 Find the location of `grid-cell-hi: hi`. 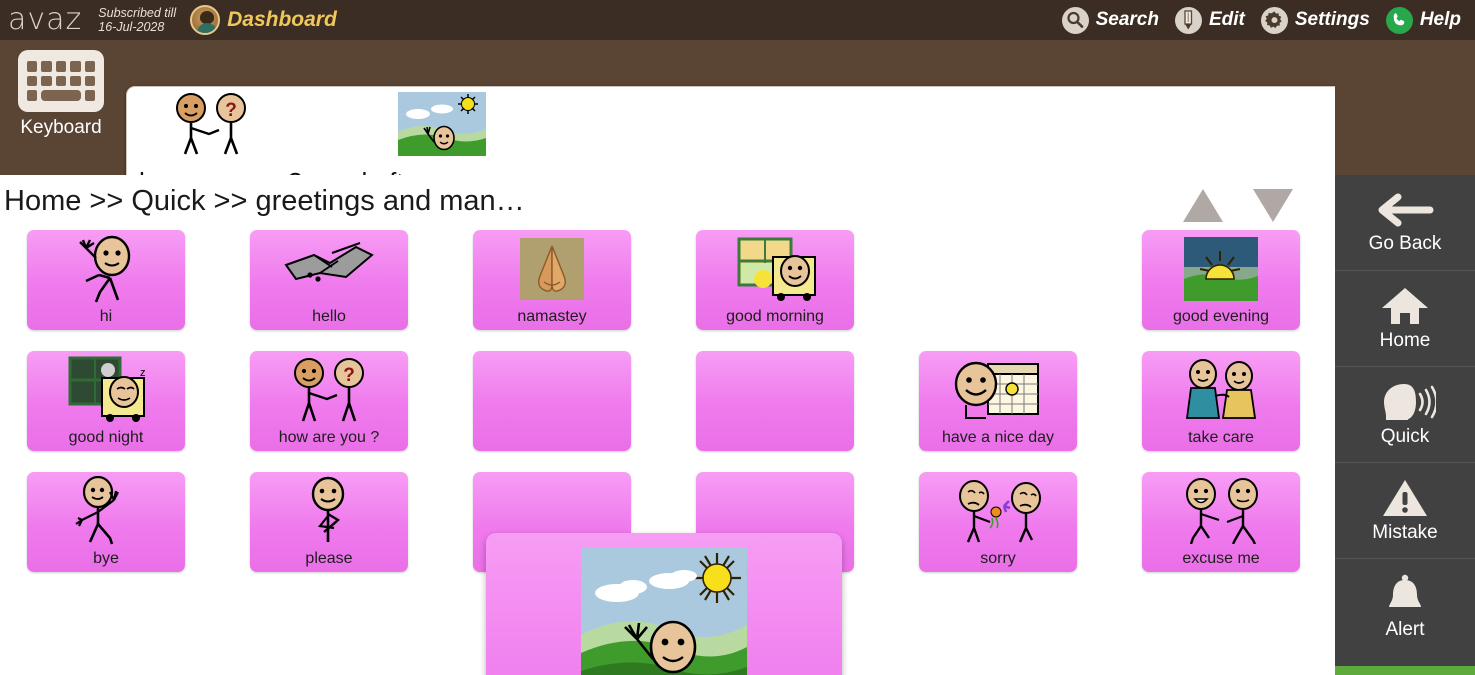

grid-cell-hi: hi is located at coordinates (106, 280).